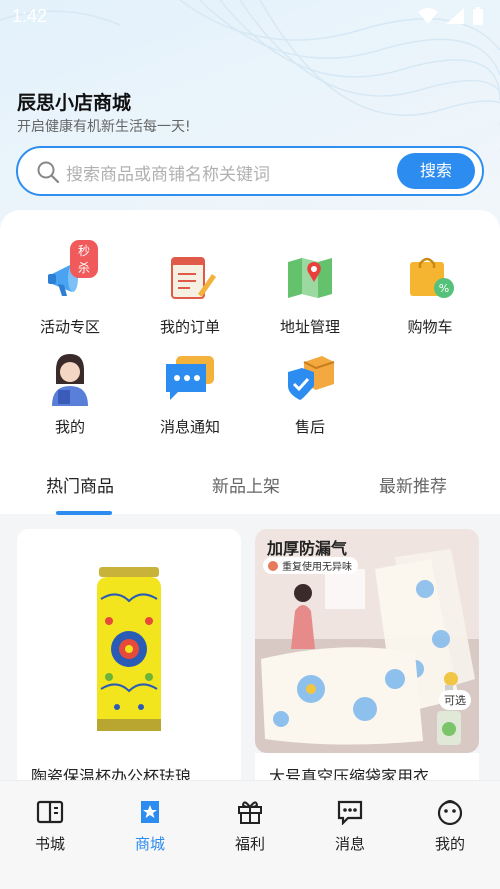 Image resolution: width=500 pixels, height=889 pixels. I want to click on product-promo-title: 加厚防漏气, so click(307, 548).